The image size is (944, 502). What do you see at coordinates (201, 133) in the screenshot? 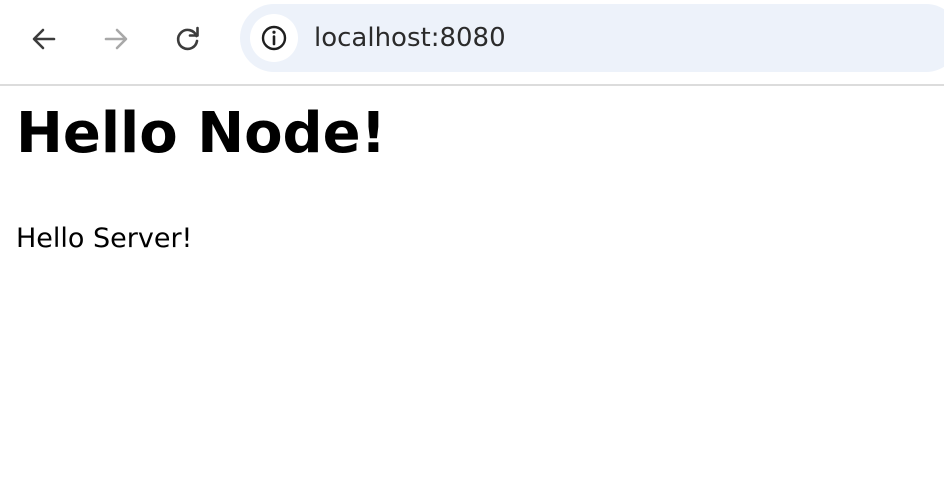
I see `page-heading: Hello Node!` at bounding box center [201, 133].